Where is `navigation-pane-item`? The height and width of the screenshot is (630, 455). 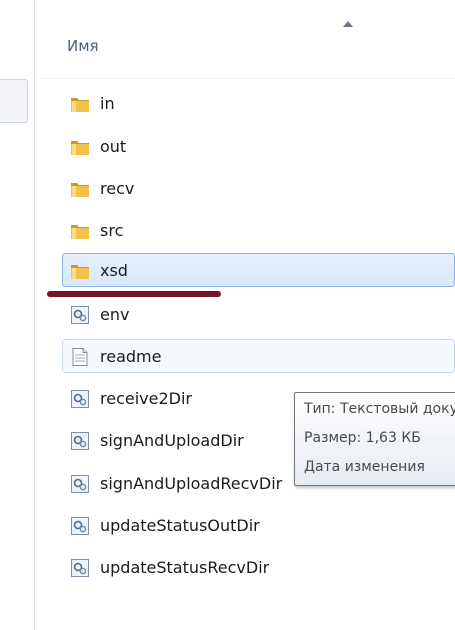
navigation-pane-item is located at coordinates (14, 101).